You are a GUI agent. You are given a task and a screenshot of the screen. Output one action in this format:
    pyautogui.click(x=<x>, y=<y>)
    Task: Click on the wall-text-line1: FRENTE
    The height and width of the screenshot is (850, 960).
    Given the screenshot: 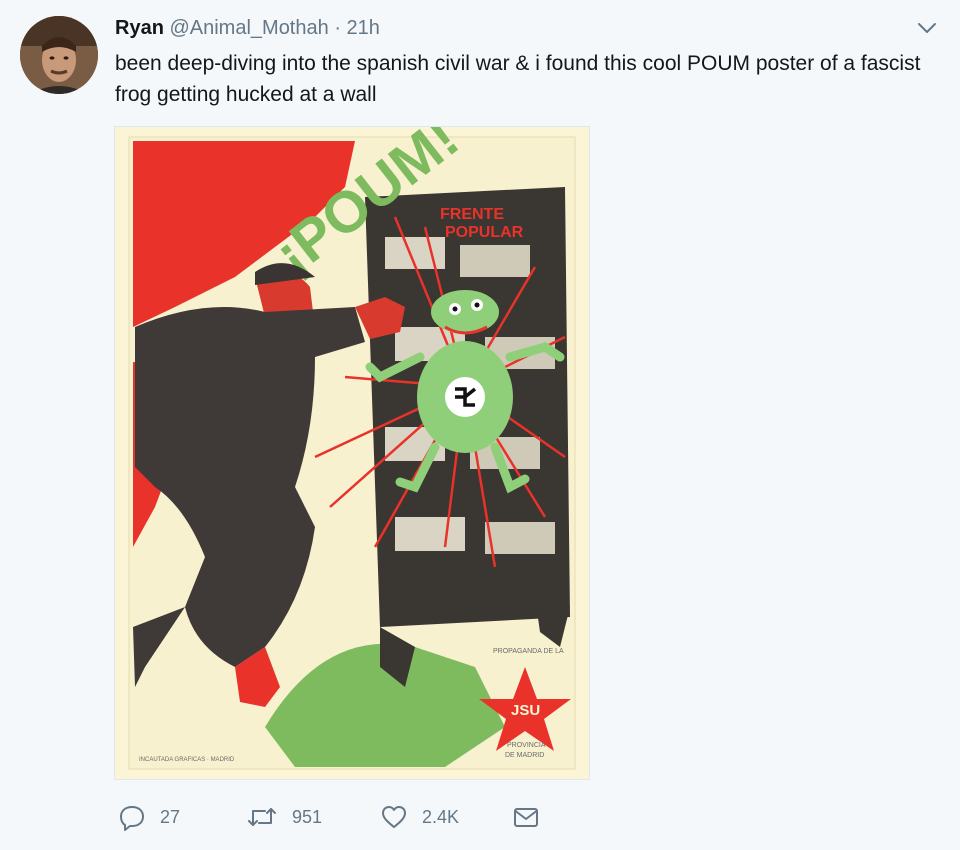 What is the action you would take?
    pyautogui.click(x=472, y=214)
    